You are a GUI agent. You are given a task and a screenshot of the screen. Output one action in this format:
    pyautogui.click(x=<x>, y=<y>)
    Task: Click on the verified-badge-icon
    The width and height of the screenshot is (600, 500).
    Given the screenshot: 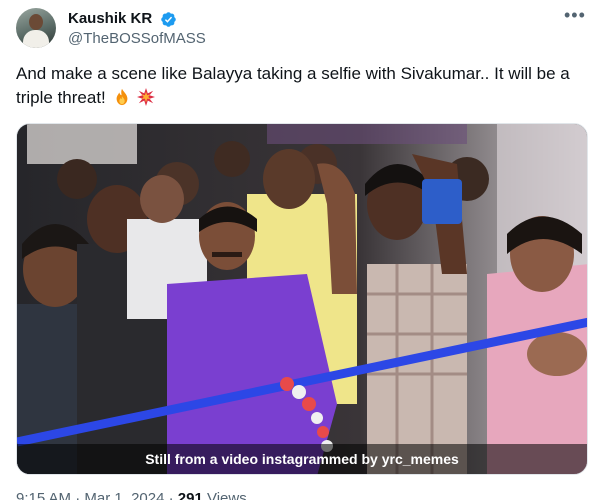 What is the action you would take?
    pyautogui.click(x=168, y=19)
    